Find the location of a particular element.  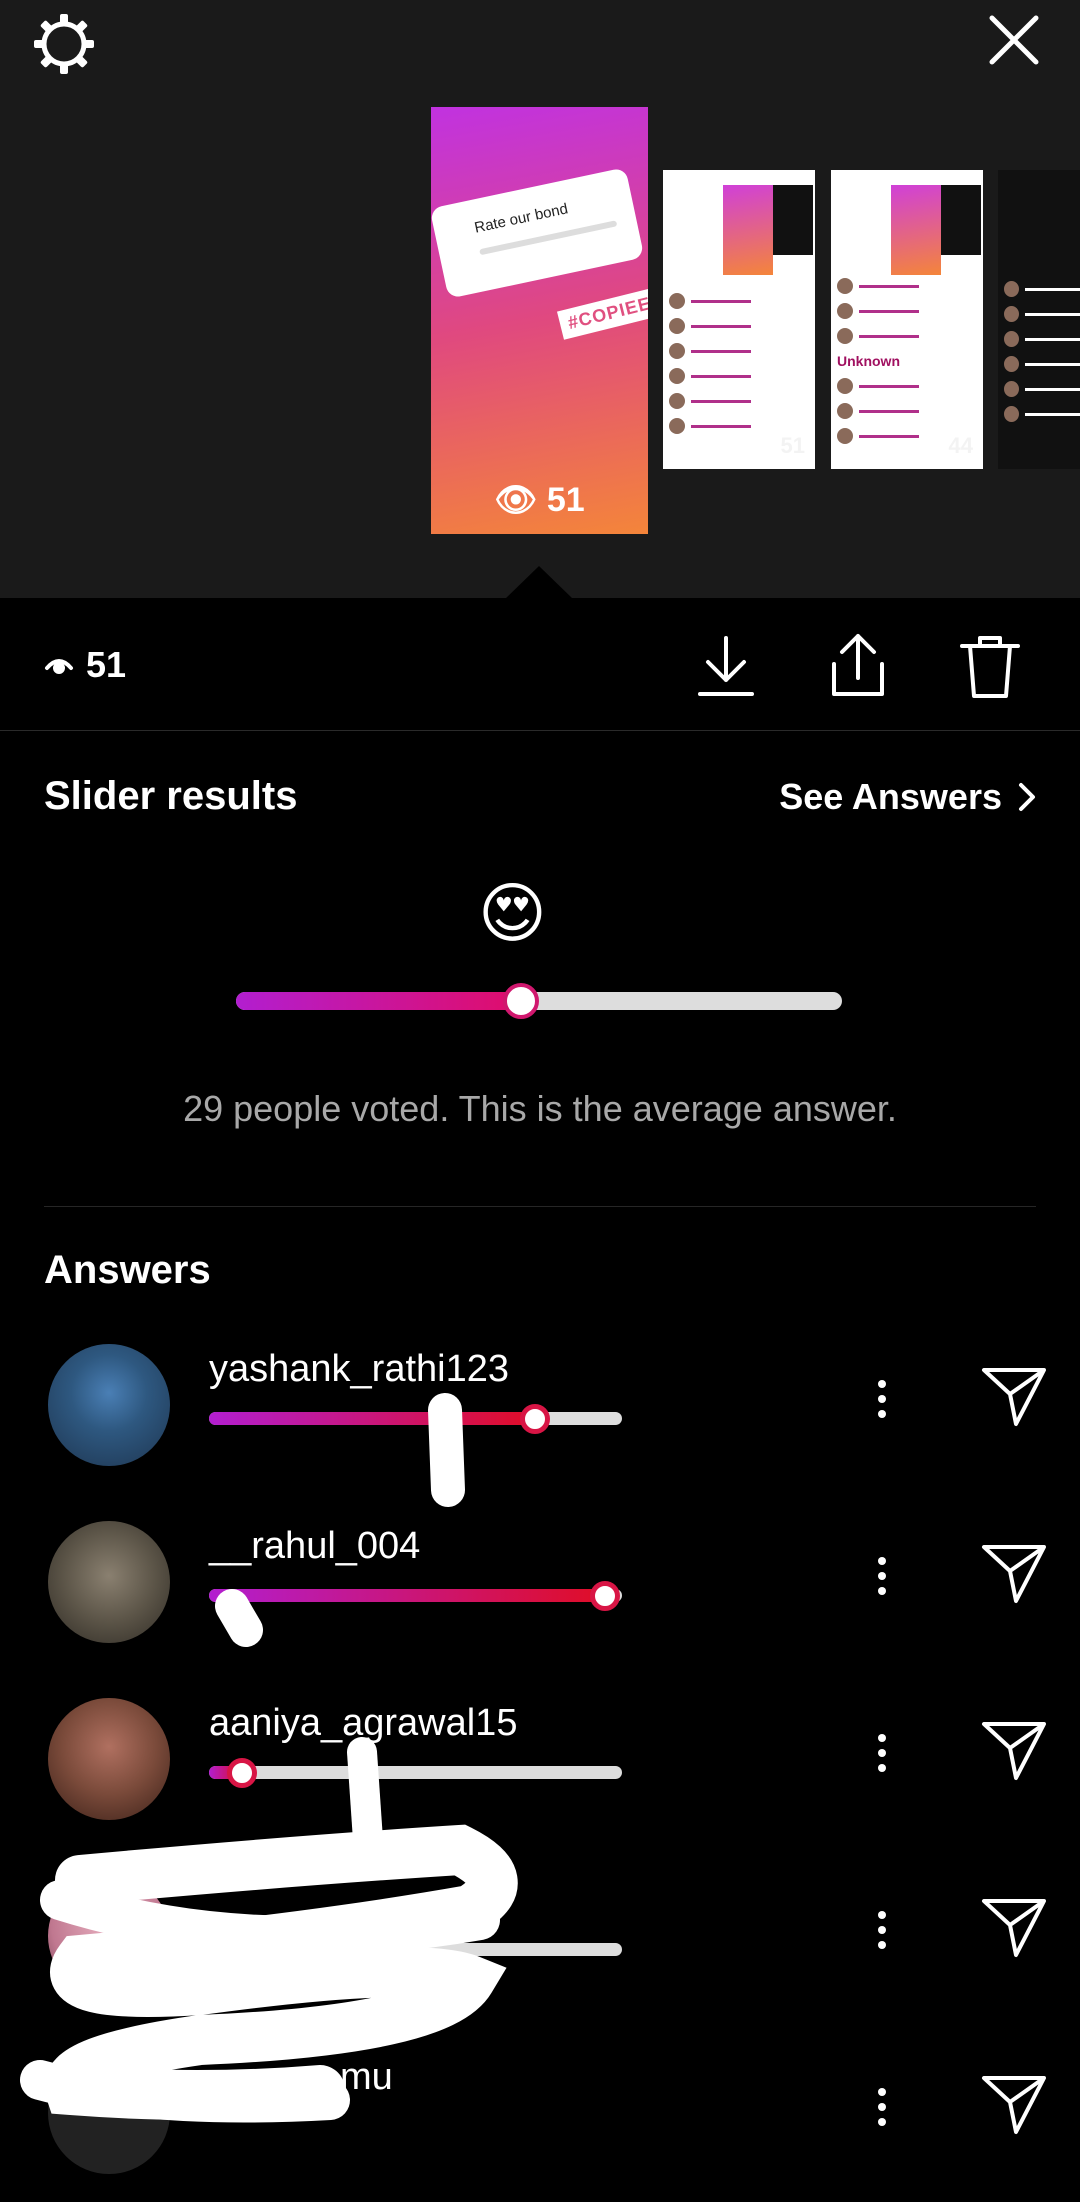

story-hashtag: #COPIEE is located at coordinates (602, 313).